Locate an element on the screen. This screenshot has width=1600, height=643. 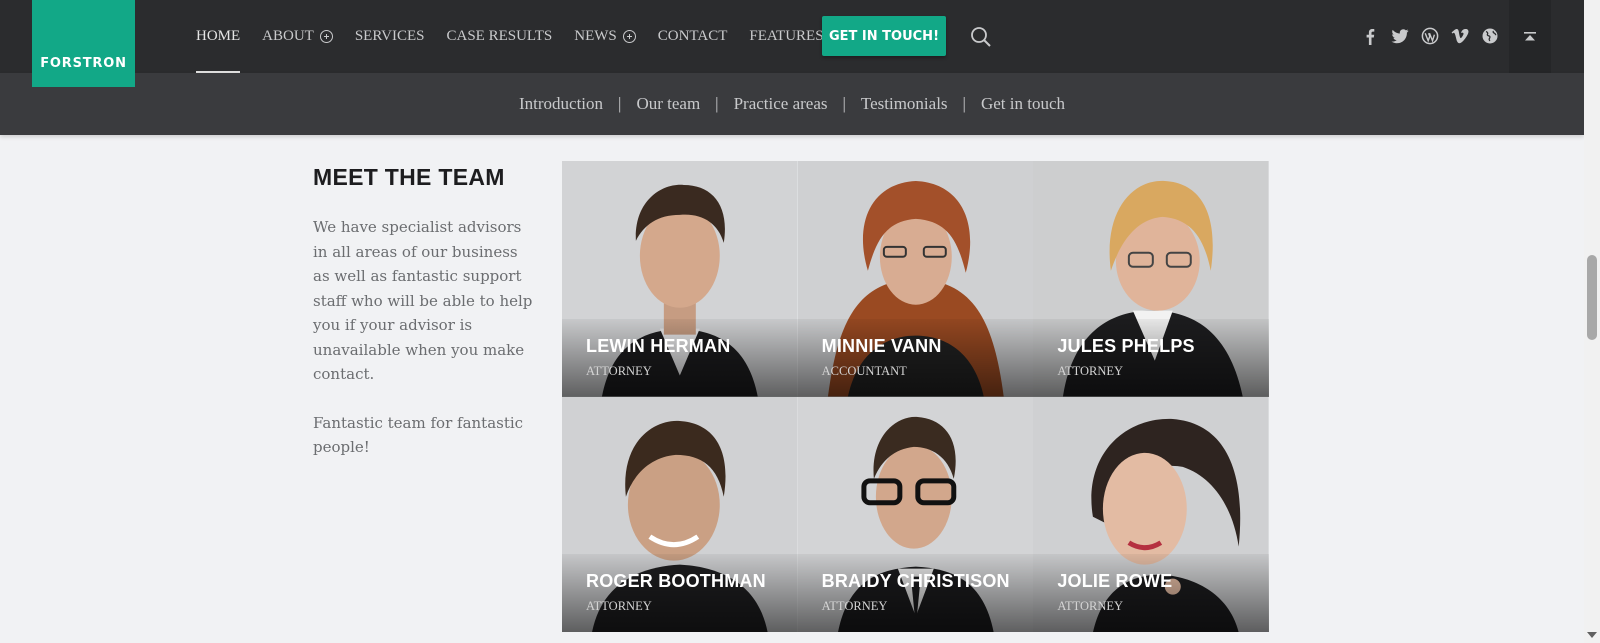
nav-item-about: ABOUT is located at coordinates (297, 36).